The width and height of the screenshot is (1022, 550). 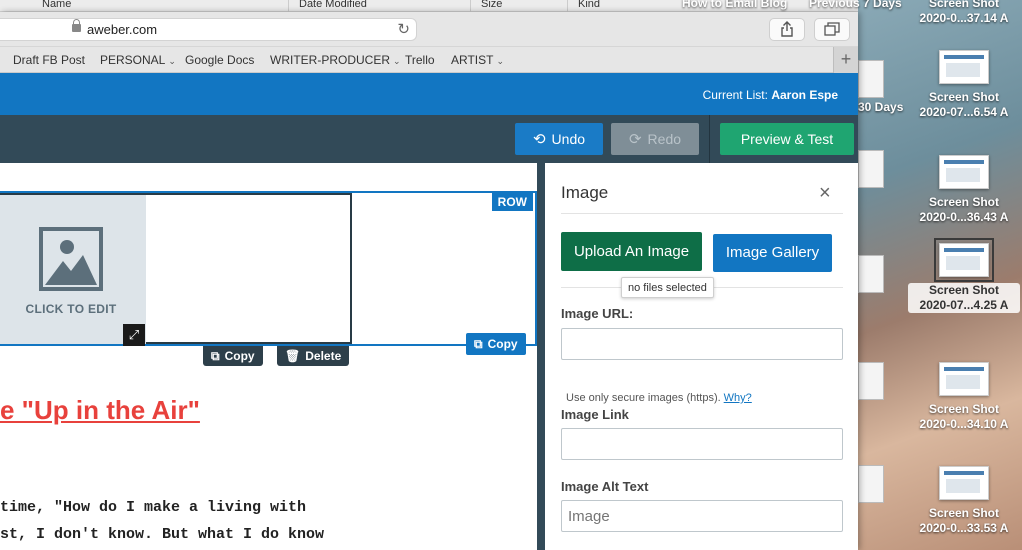 What do you see at coordinates (964, 528) in the screenshot?
I see `file-name-line: 2020-0...33.53 A` at bounding box center [964, 528].